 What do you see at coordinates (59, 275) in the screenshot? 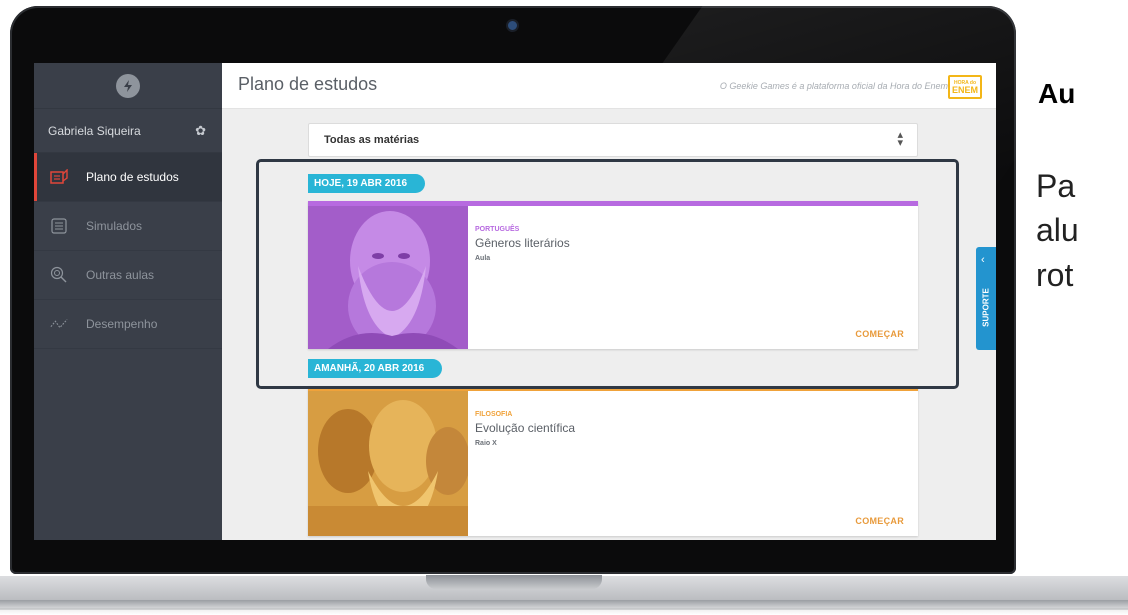
I see `search-icon` at bounding box center [59, 275].